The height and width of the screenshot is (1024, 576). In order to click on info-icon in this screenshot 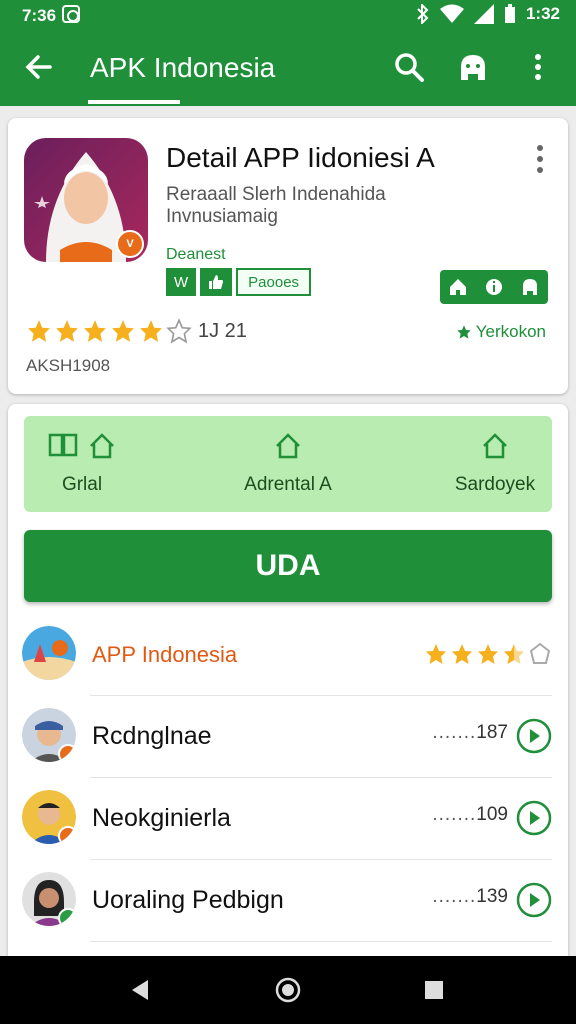, I will do `click(494, 287)`.